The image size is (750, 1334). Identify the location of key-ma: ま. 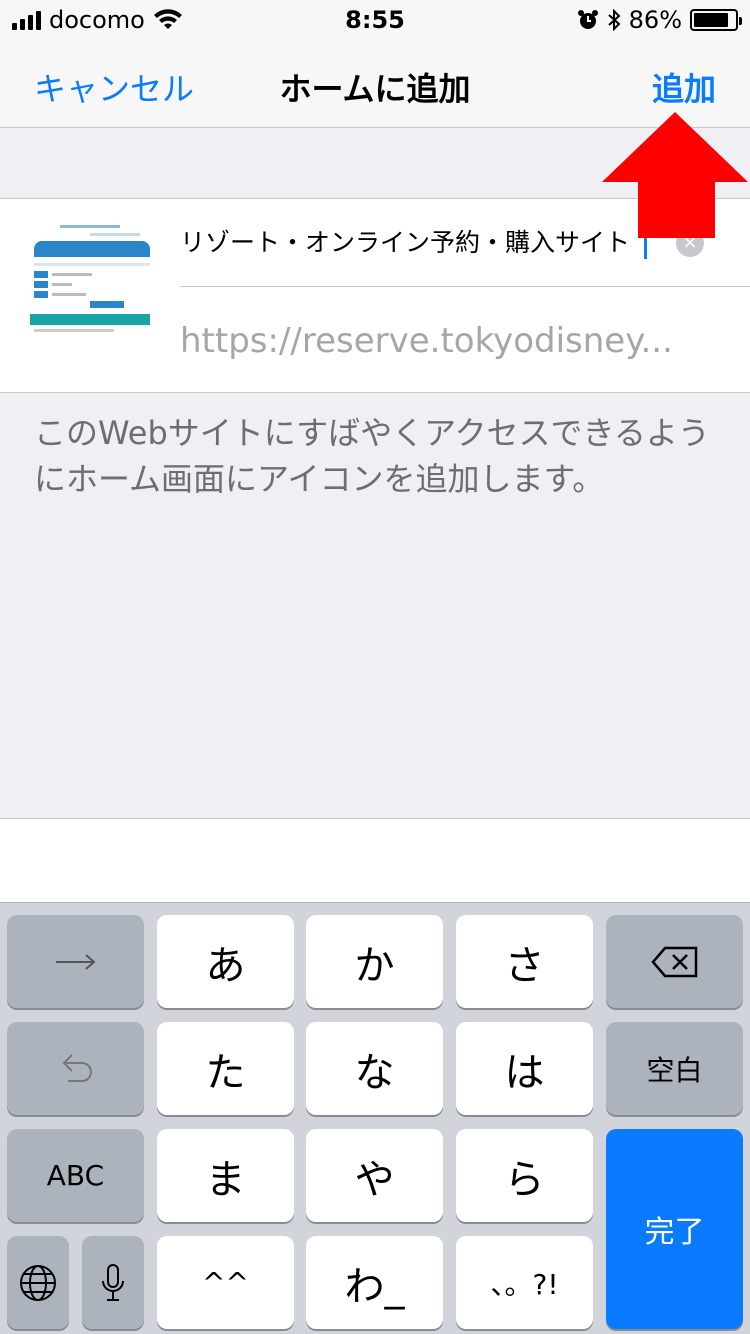
(225, 1175).